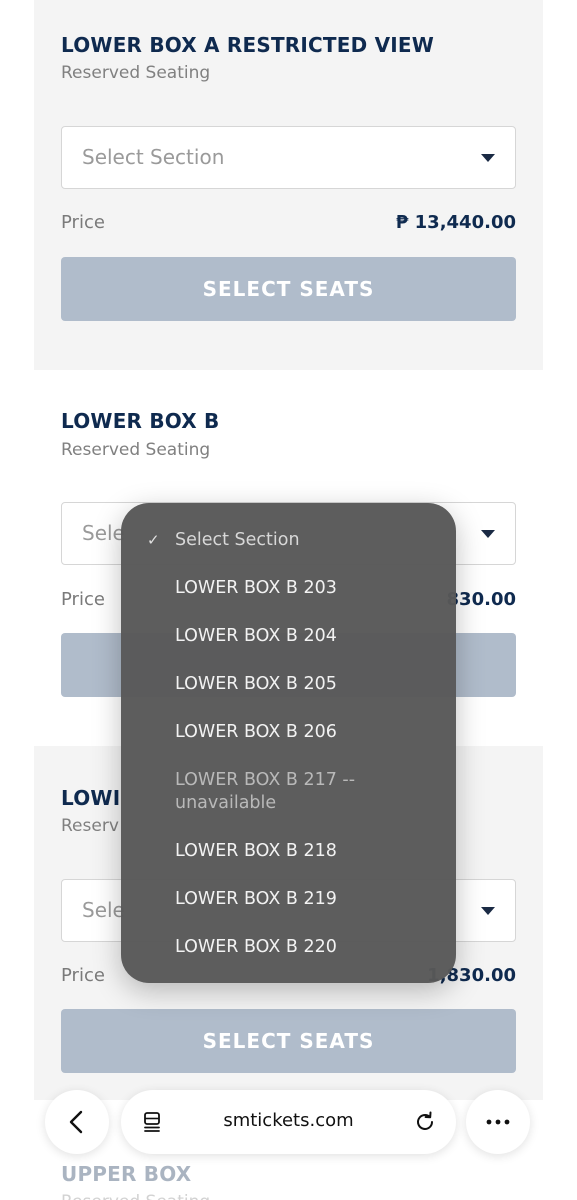 The height and width of the screenshot is (1200, 577). I want to click on reload-icon, so click(425, 1122).